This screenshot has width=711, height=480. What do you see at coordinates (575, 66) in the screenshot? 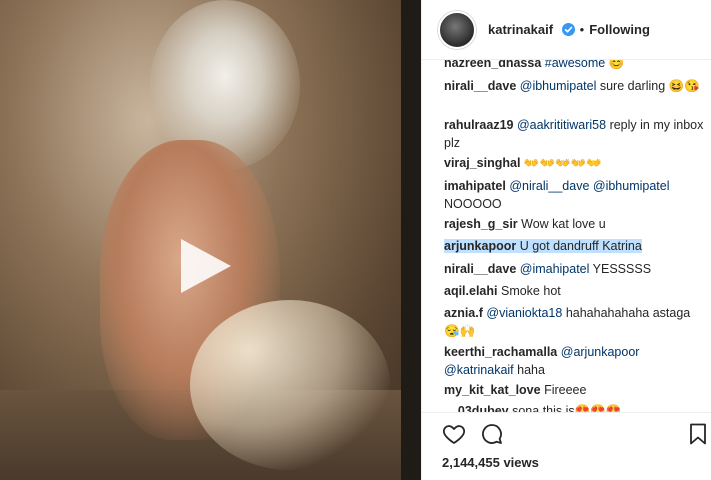
I see `list-item: nazreen_dhassa #awesome 😊` at bounding box center [575, 66].